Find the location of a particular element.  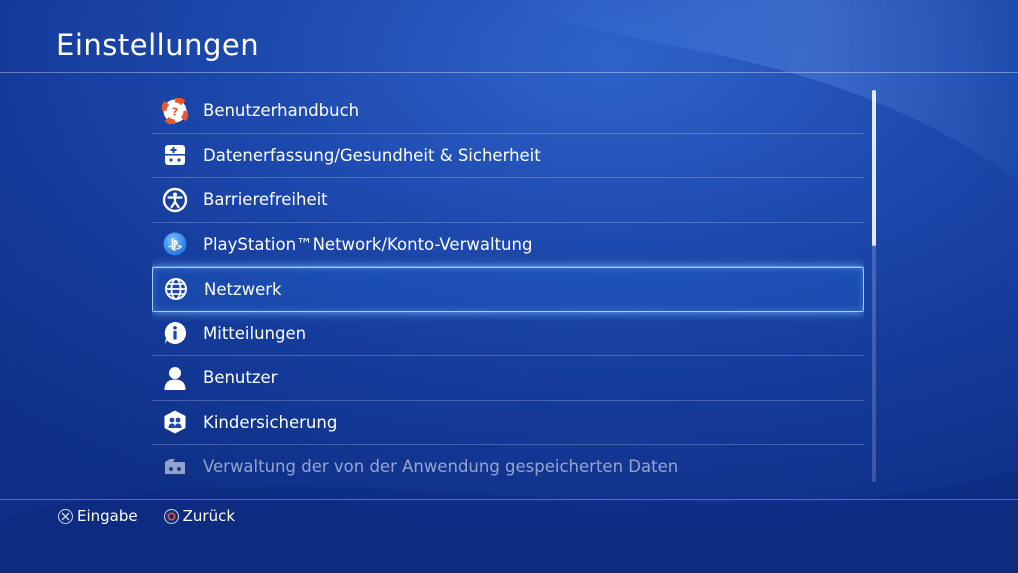

menu-item-netzwerk: Netzwerk is located at coordinates (508, 289).